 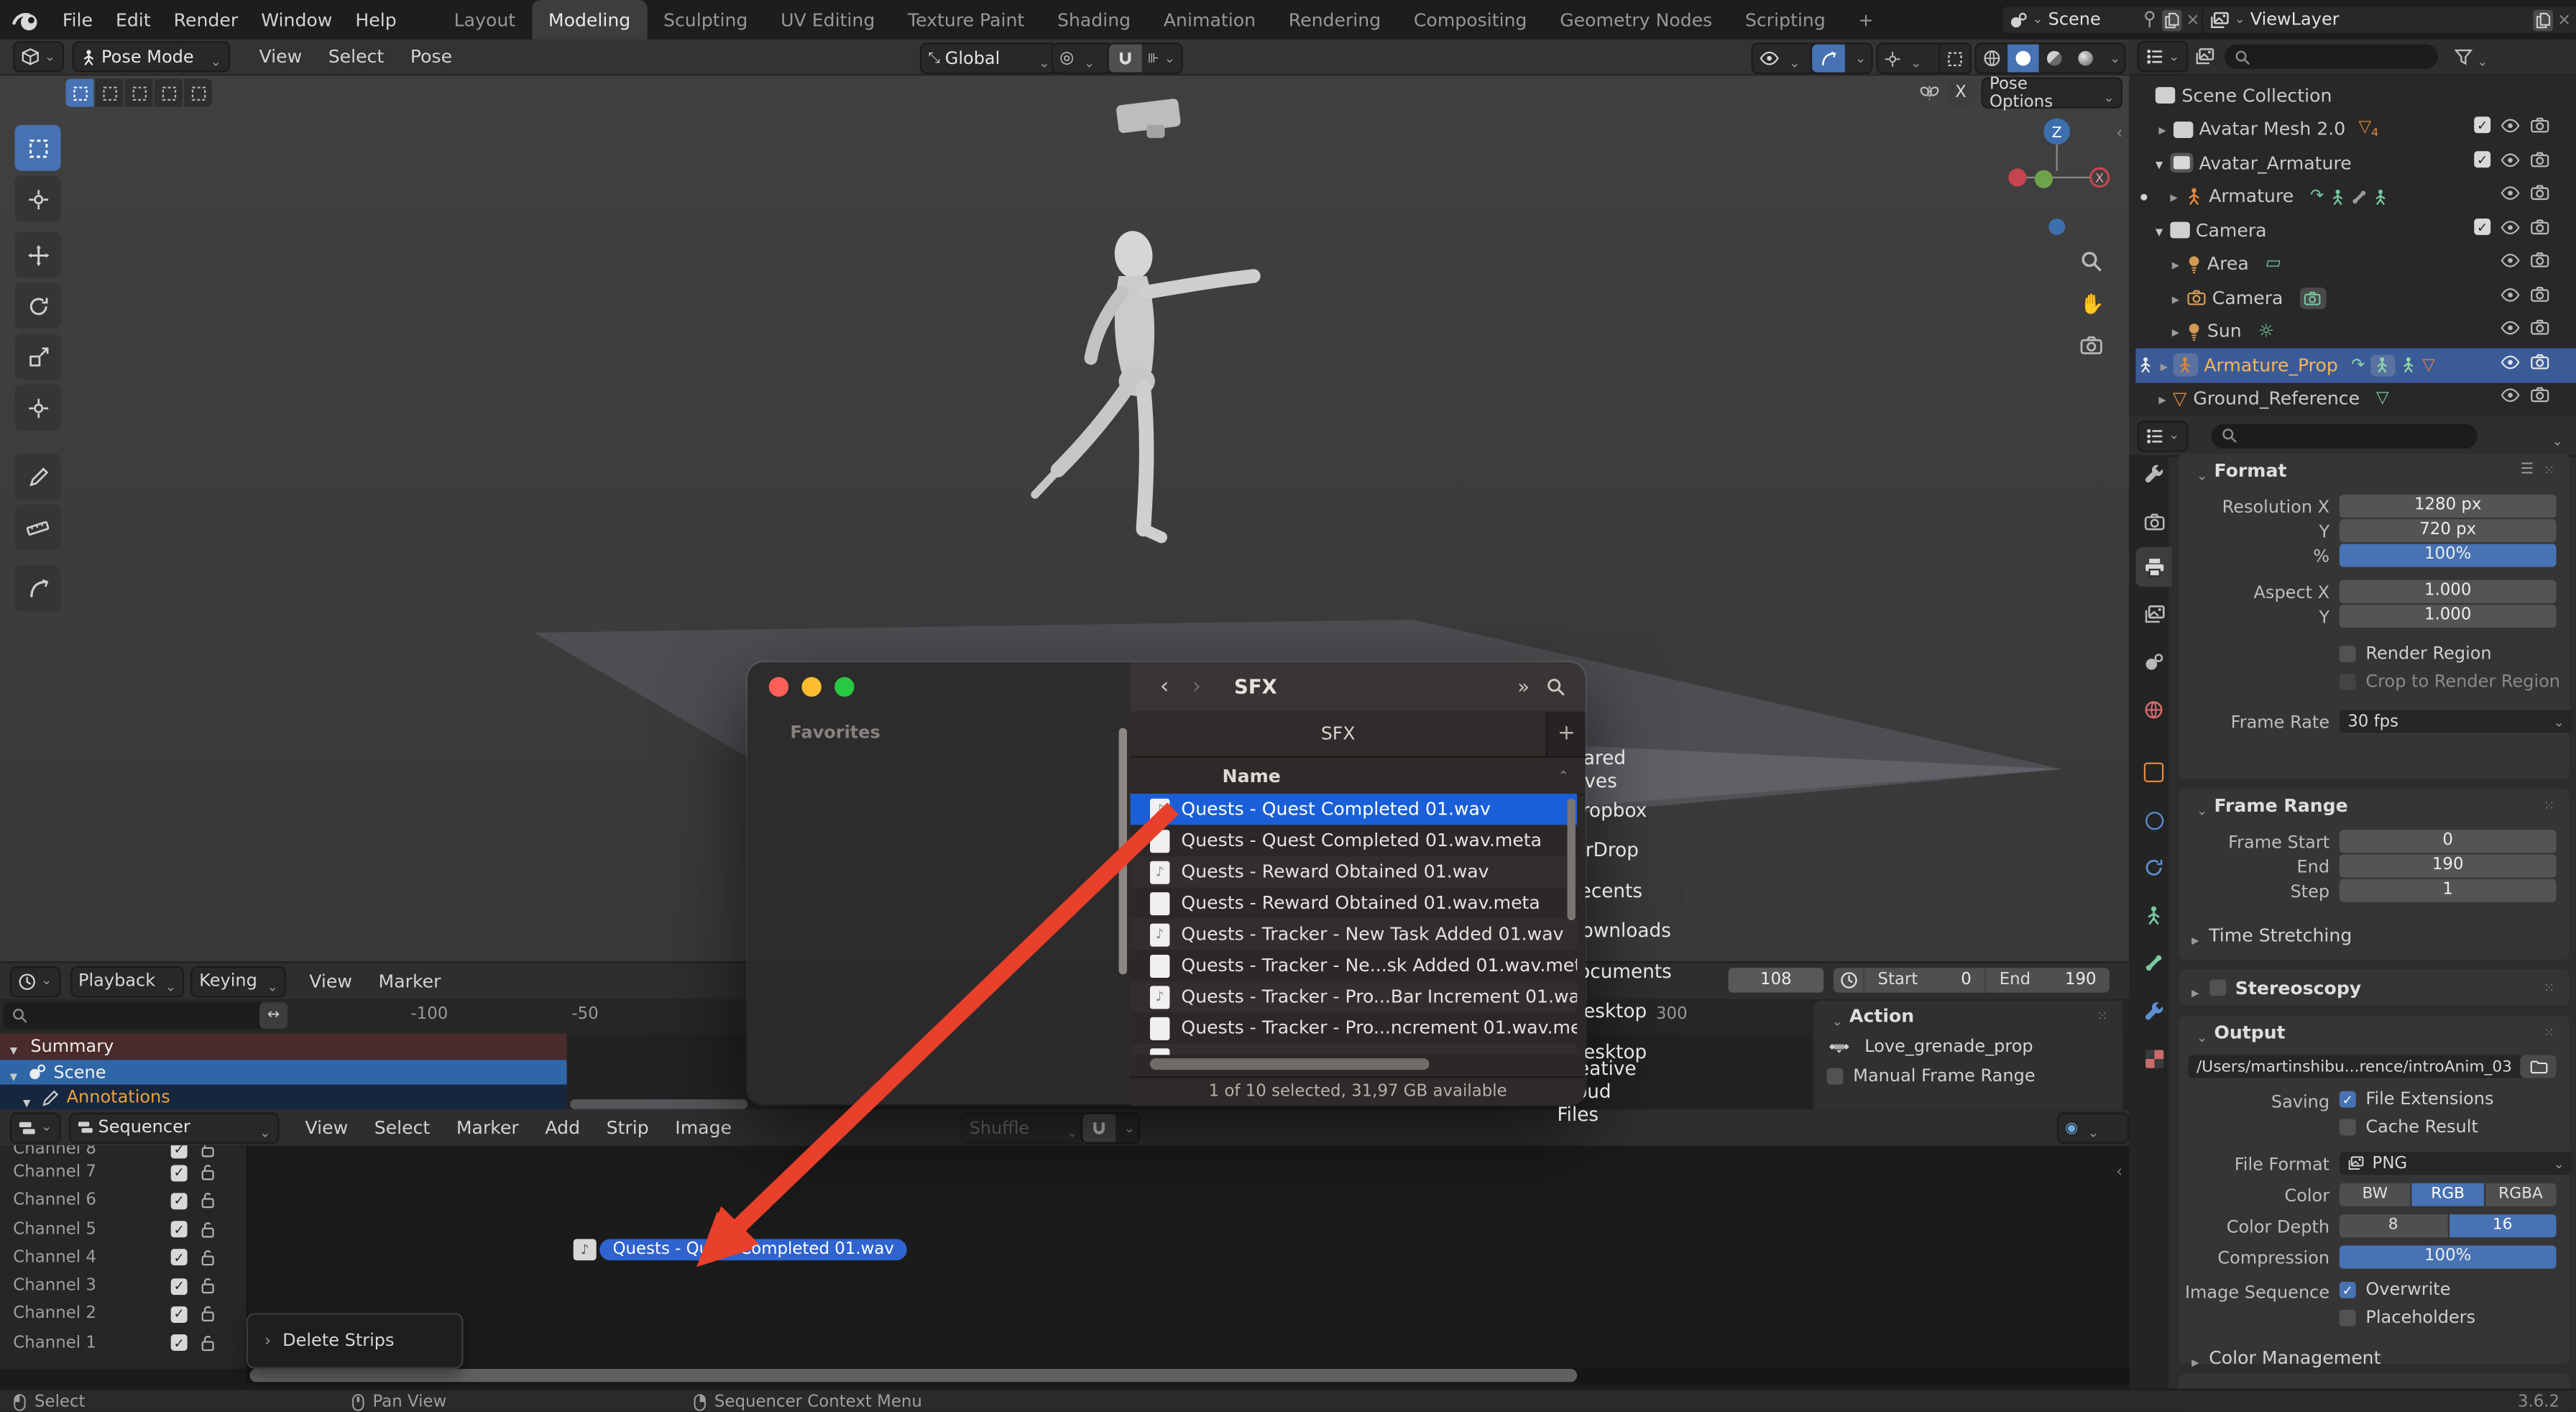 What do you see at coordinates (2171, 20) in the screenshot?
I see `new-scene-icon` at bounding box center [2171, 20].